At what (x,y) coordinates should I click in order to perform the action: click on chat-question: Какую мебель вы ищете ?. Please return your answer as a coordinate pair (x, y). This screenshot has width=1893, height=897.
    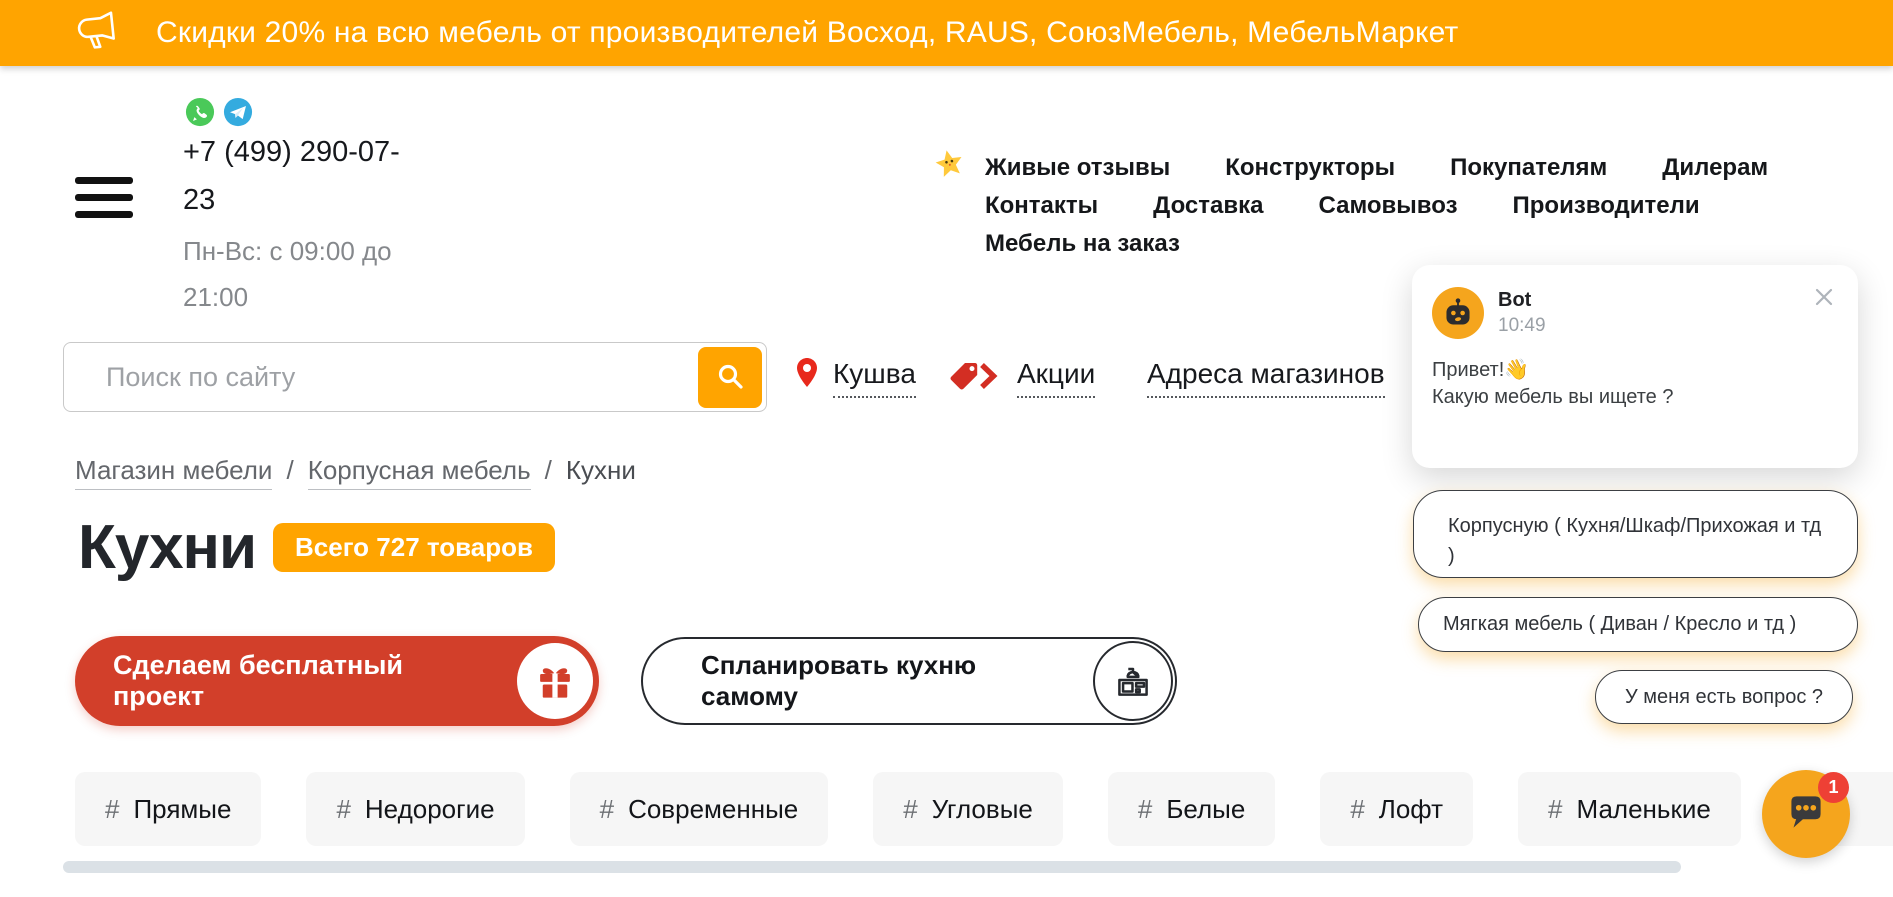
    Looking at the image, I should click on (1553, 397).